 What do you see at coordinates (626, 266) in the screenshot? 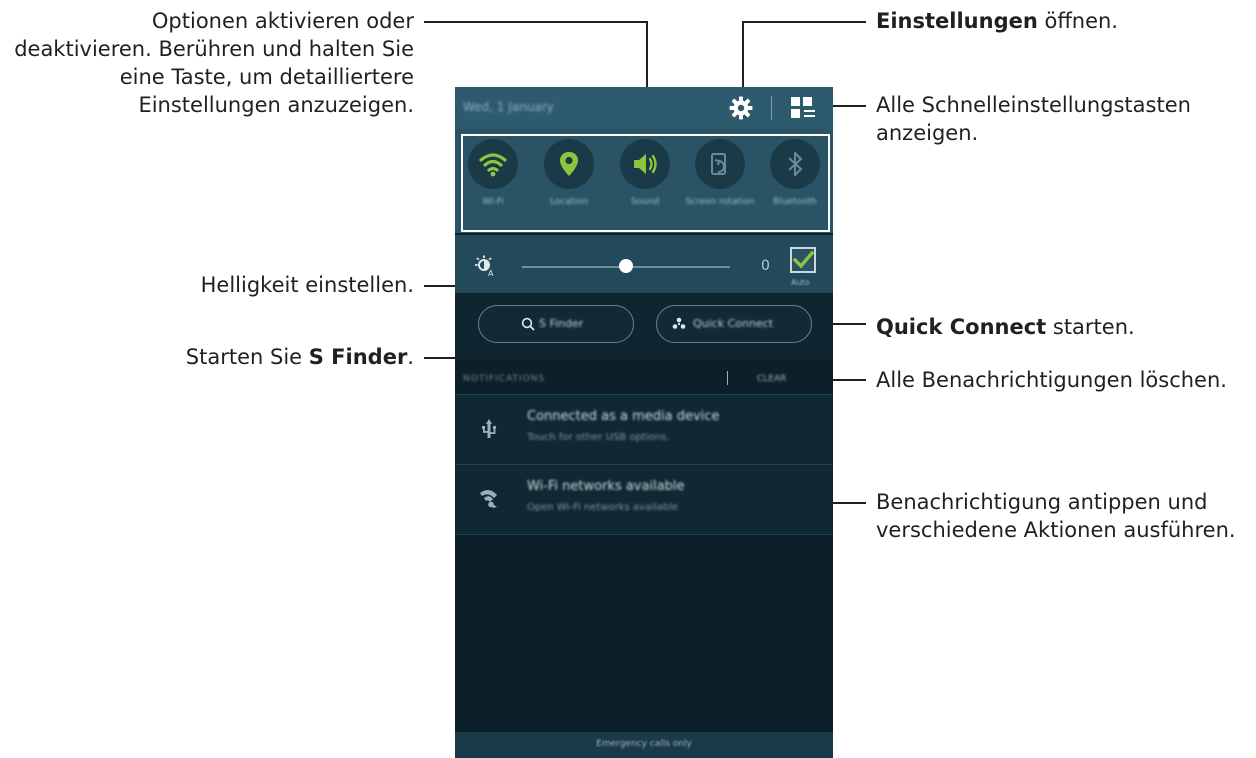
I see `brightness-slider-thumb` at bounding box center [626, 266].